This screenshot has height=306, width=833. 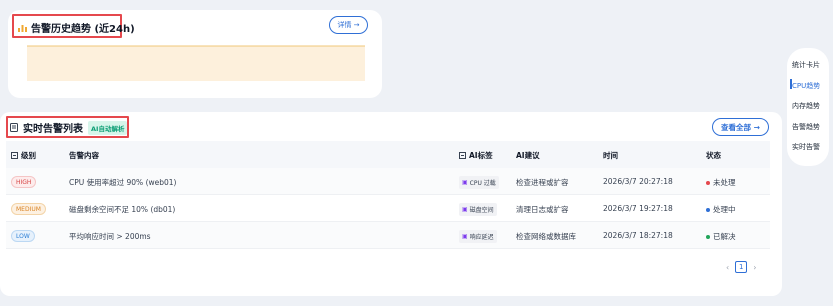 What do you see at coordinates (740, 127) in the screenshot?
I see `view-all-button: 查看全部 →` at bounding box center [740, 127].